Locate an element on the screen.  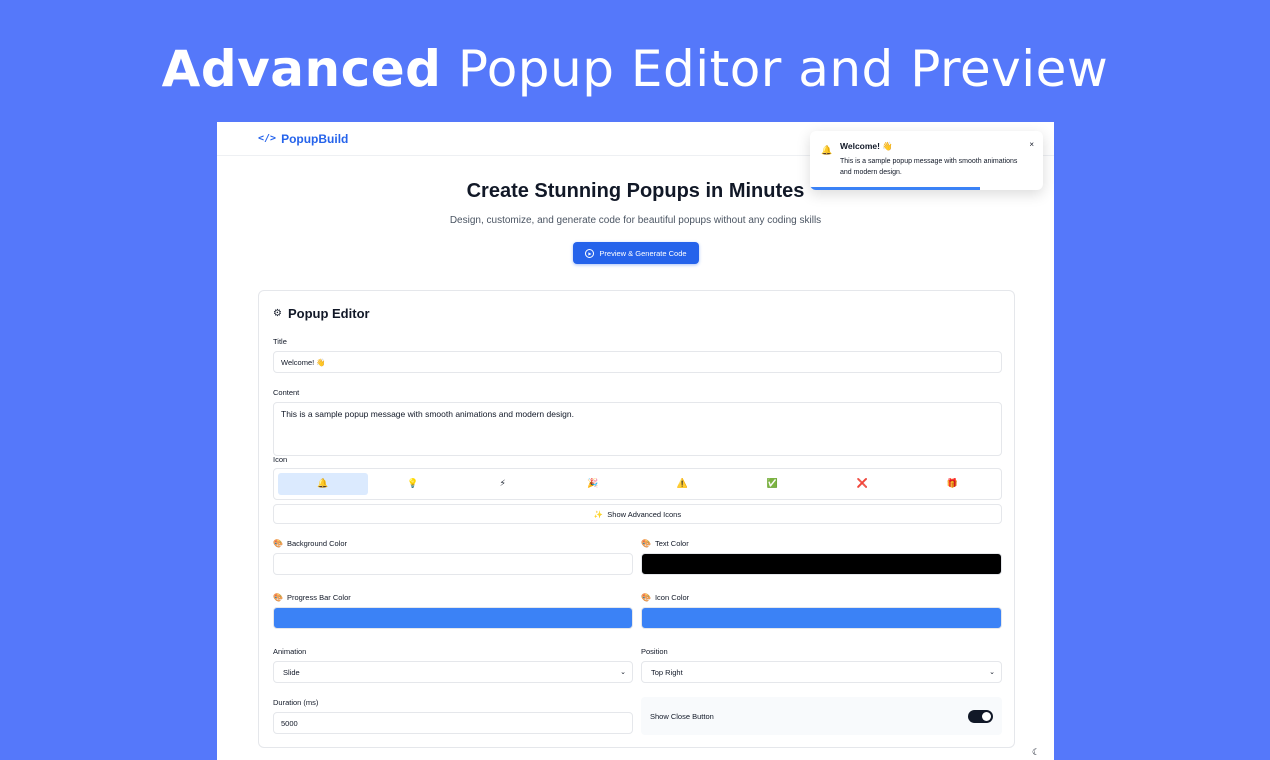
hero-title: Advanced Popup Editor and Preview is located at coordinates (635, 69).